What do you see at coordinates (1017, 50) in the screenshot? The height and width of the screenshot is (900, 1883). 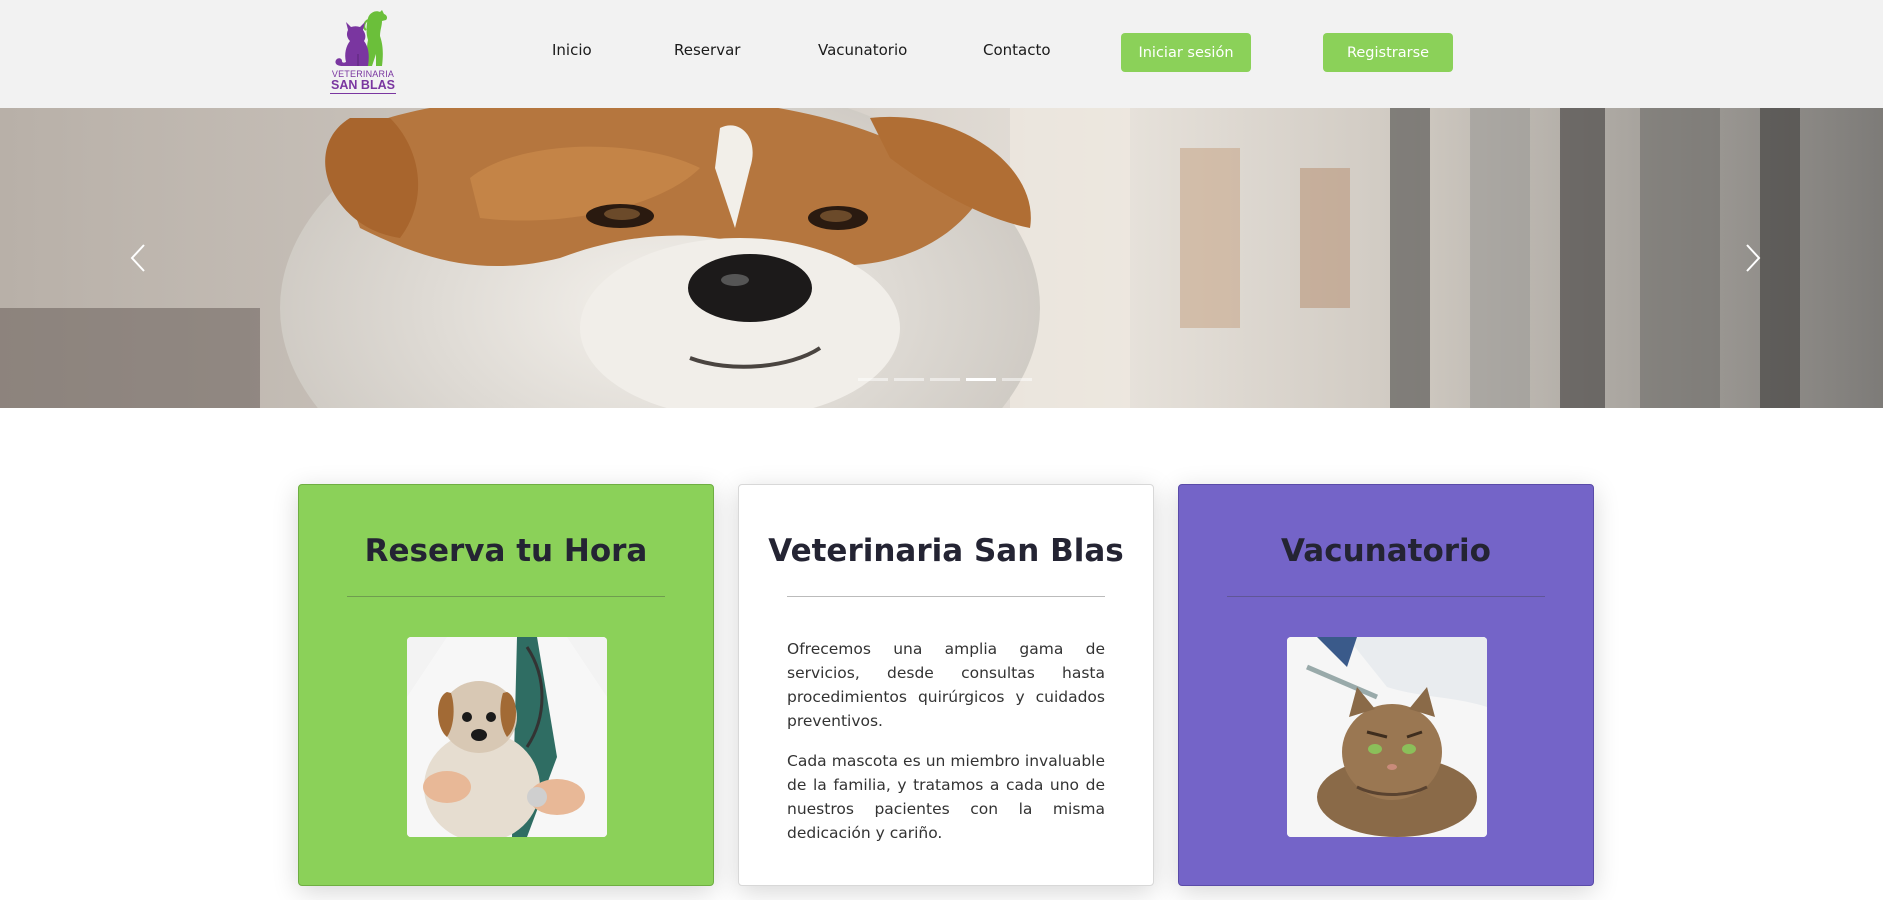 I see `nav-link-contacto: Contacto` at bounding box center [1017, 50].